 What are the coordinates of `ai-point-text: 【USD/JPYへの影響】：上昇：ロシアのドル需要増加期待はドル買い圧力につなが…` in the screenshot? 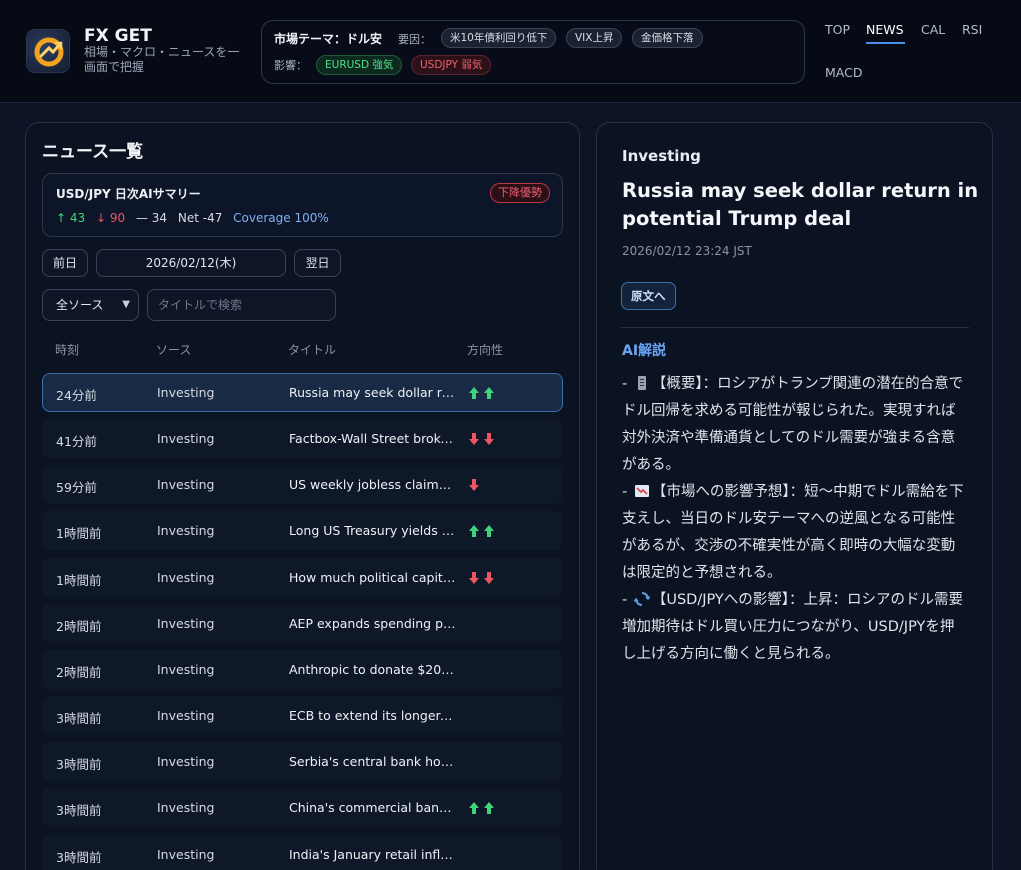 It's located at (793, 627).